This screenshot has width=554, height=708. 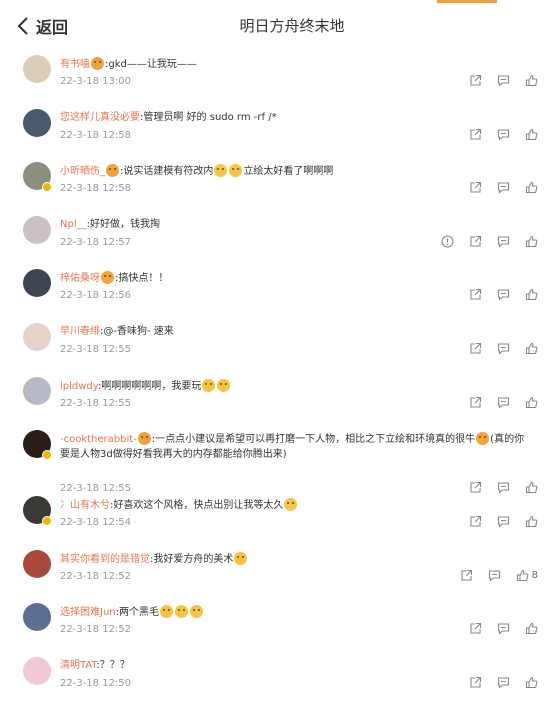 I want to click on comment-body-cont: 立绘太好看了啊啊啊, so click(x=288, y=172).